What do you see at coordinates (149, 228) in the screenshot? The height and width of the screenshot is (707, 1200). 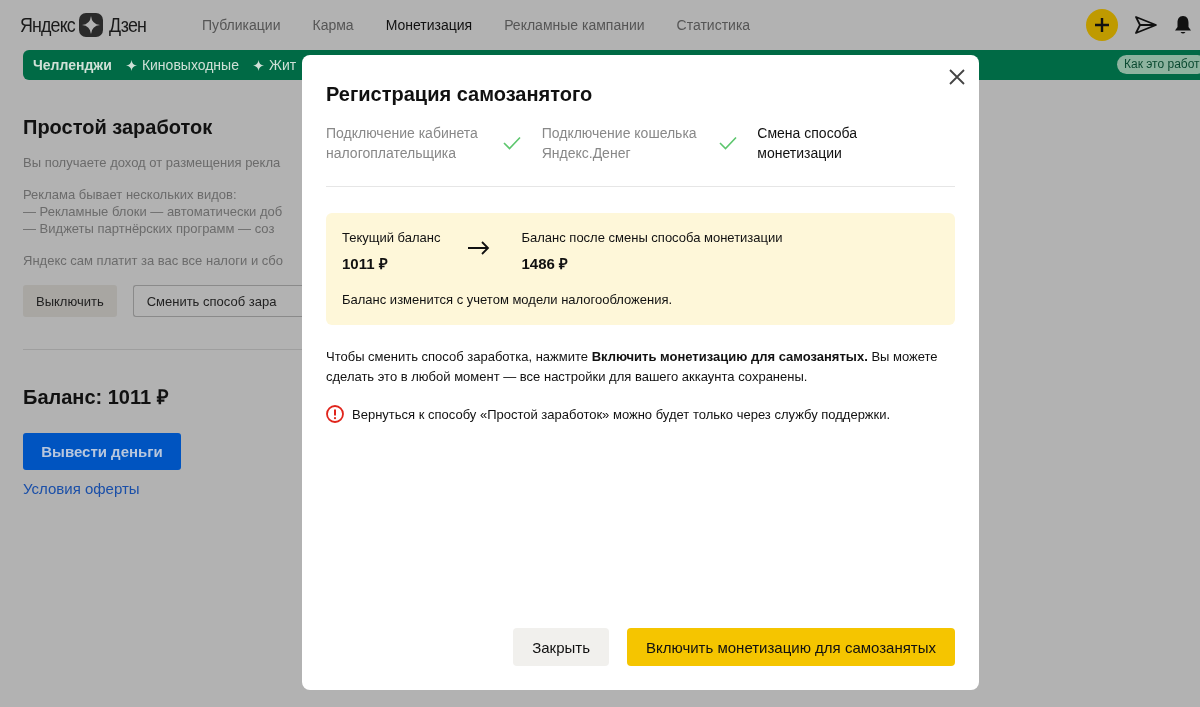 I see `description-text: — Виджеты партнёрских программ — соз` at bounding box center [149, 228].